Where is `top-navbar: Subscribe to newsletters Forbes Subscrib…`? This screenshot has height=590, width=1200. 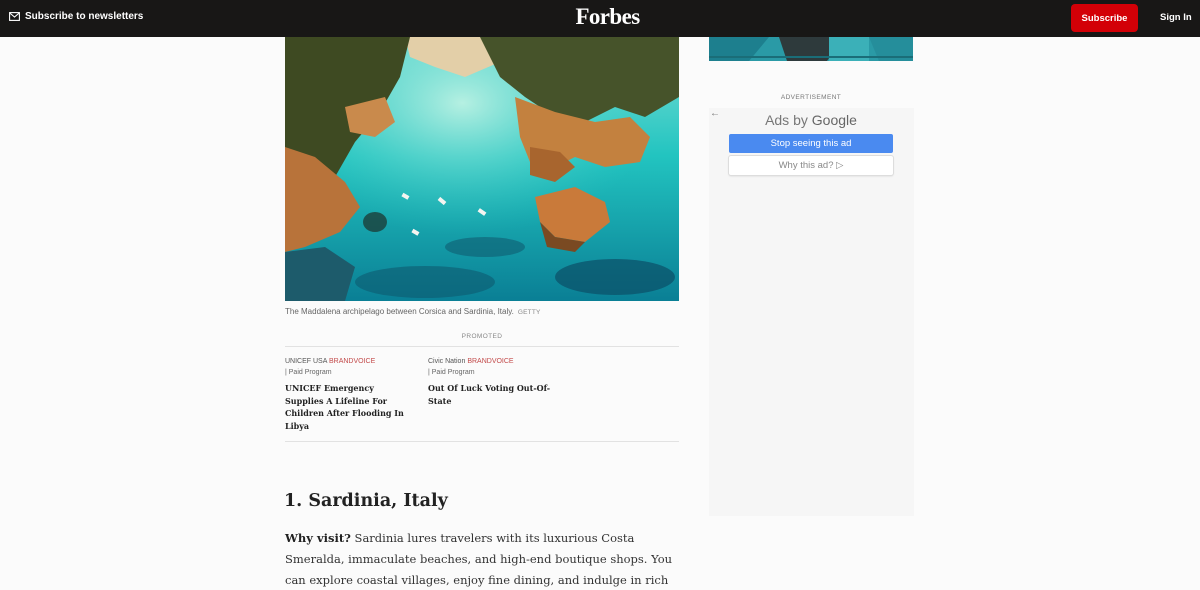
top-navbar: Subscribe to newsletters Forbes Subscrib… is located at coordinates (600, 18).